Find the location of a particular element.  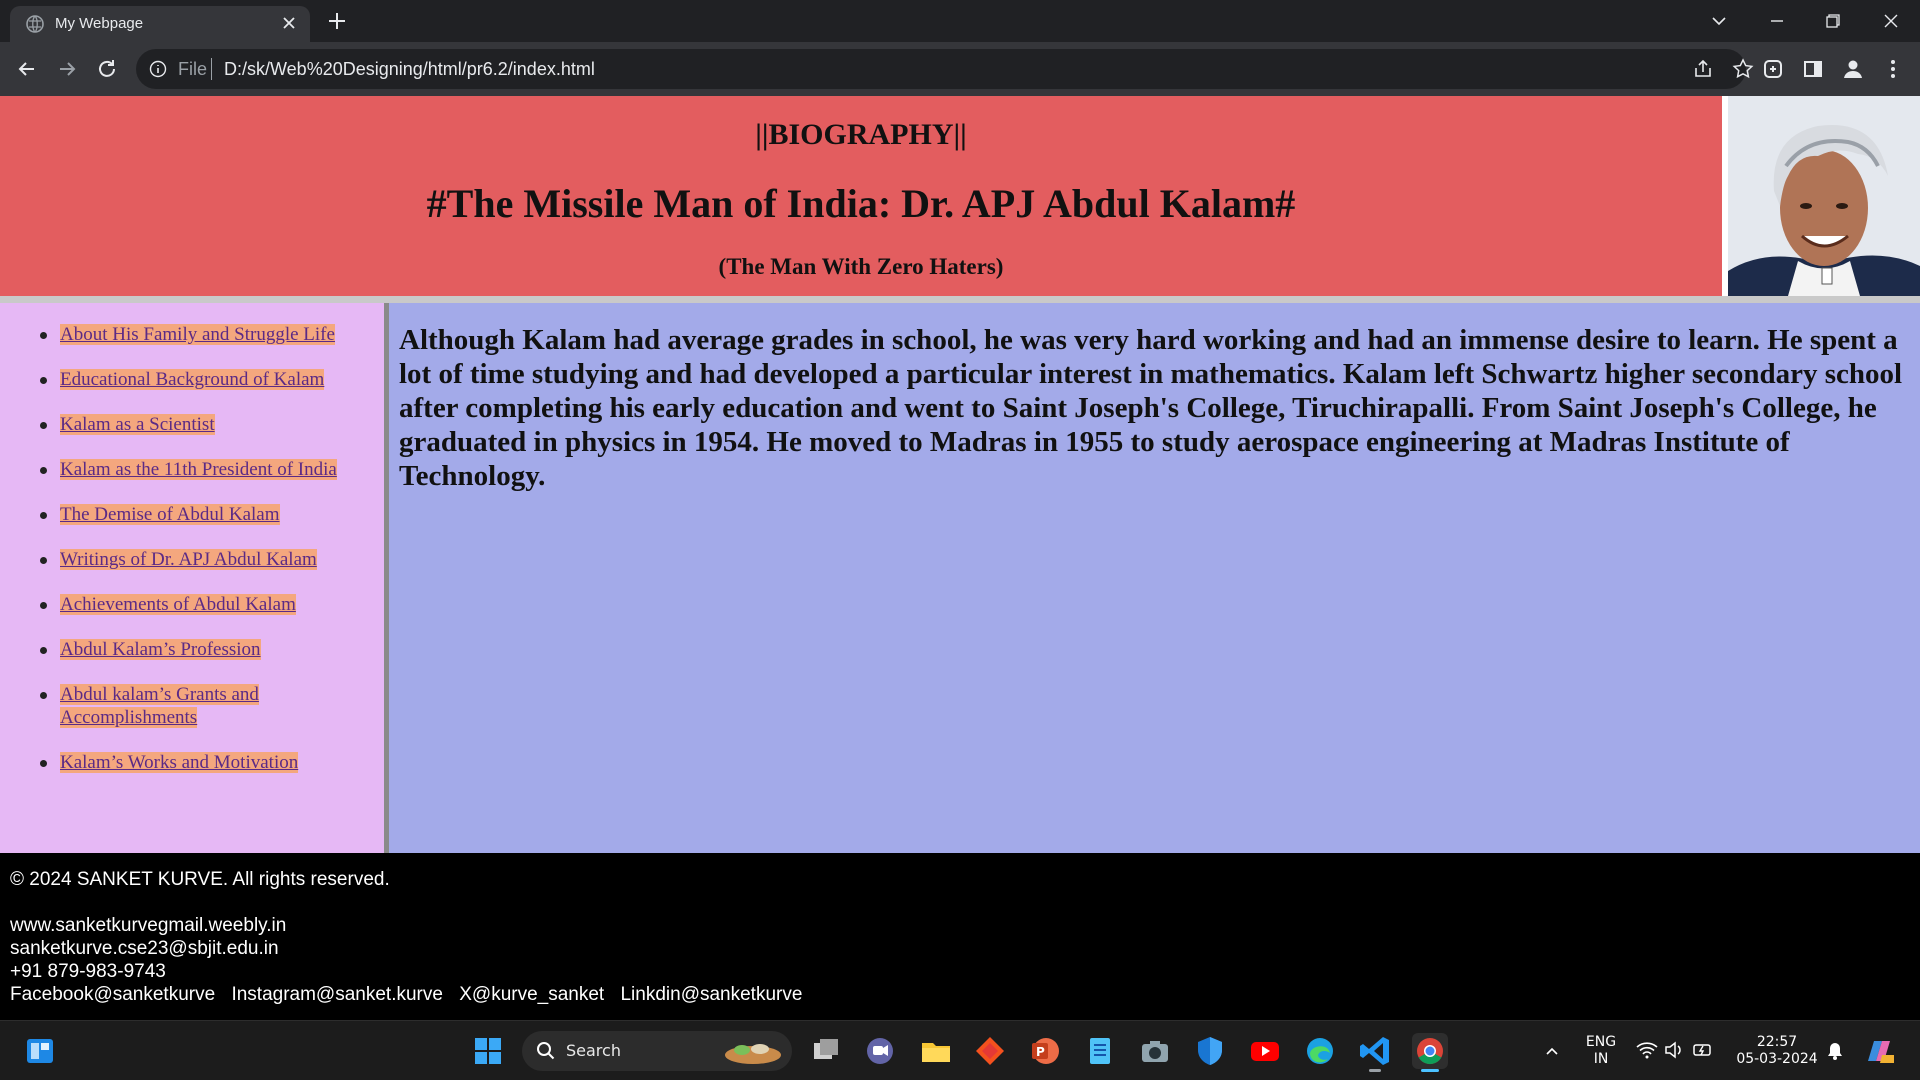

sidebar-item-writings: Writings of Dr. APJ Abdul Kalam is located at coordinates (203, 559).